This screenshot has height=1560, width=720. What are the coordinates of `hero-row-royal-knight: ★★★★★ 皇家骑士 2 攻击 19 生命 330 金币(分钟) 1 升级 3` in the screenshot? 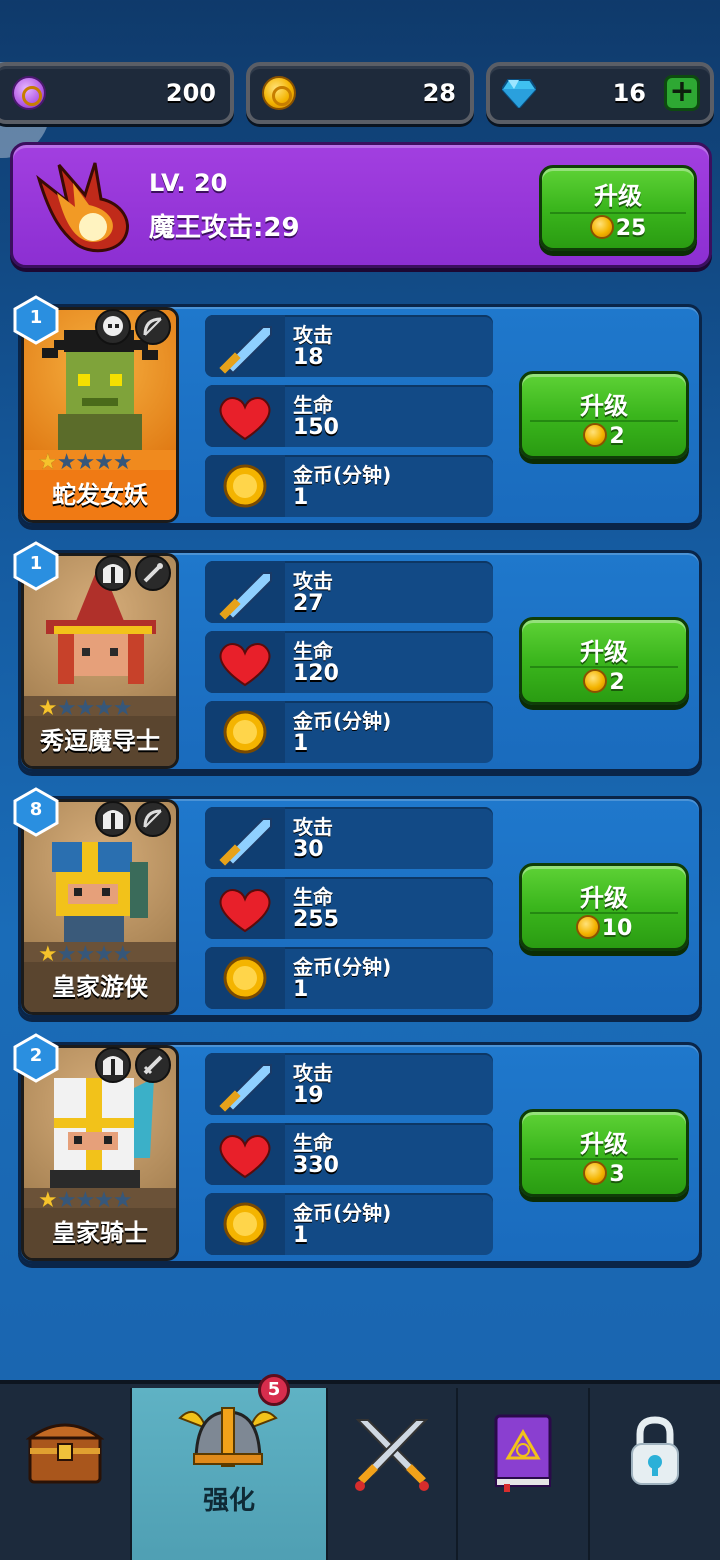 It's located at (357, 1148).